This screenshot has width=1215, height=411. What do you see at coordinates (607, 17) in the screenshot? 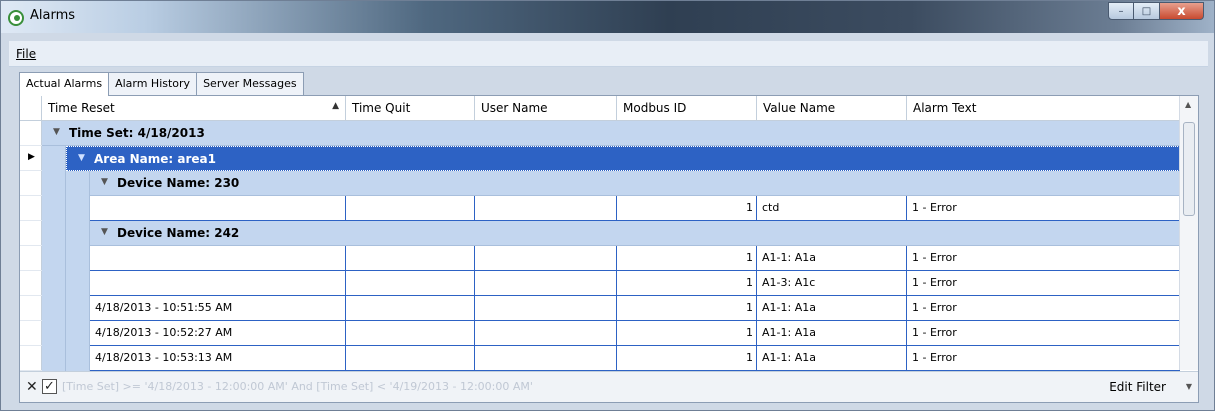
I see `title-bar: Alarms – □ x` at bounding box center [607, 17].